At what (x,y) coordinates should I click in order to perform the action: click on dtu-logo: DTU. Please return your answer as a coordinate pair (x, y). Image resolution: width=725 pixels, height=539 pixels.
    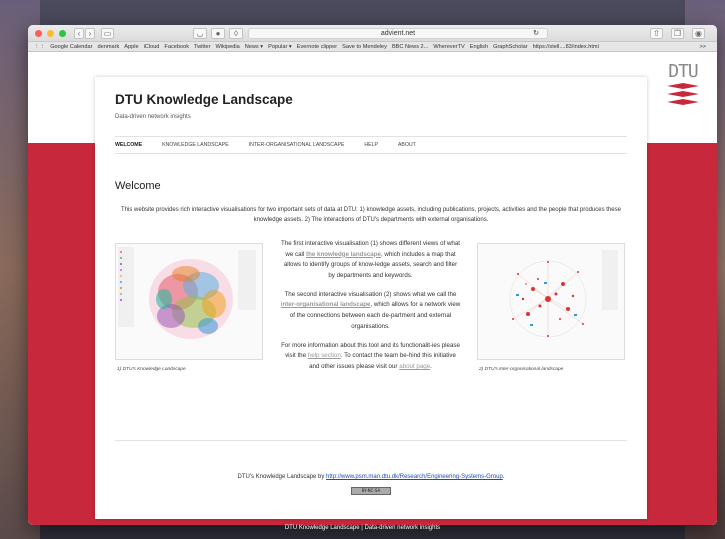
    Looking at the image, I should click on (683, 89).